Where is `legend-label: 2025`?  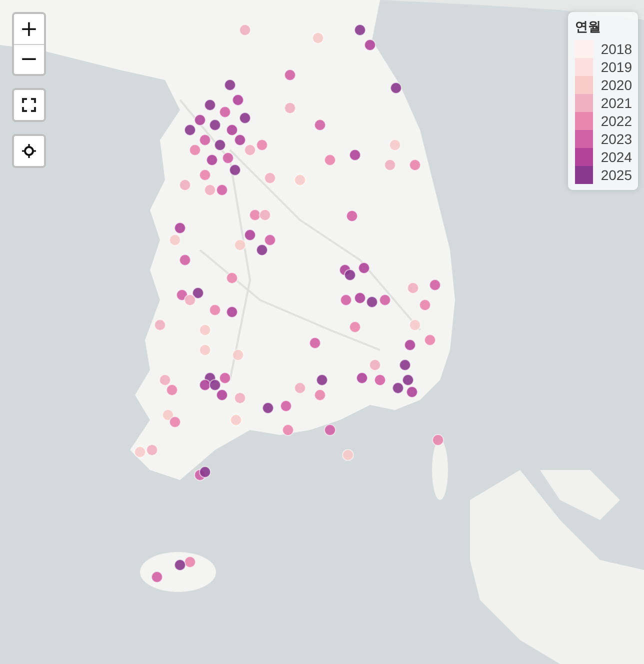 legend-label: 2025 is located at coordinates (616, 175).